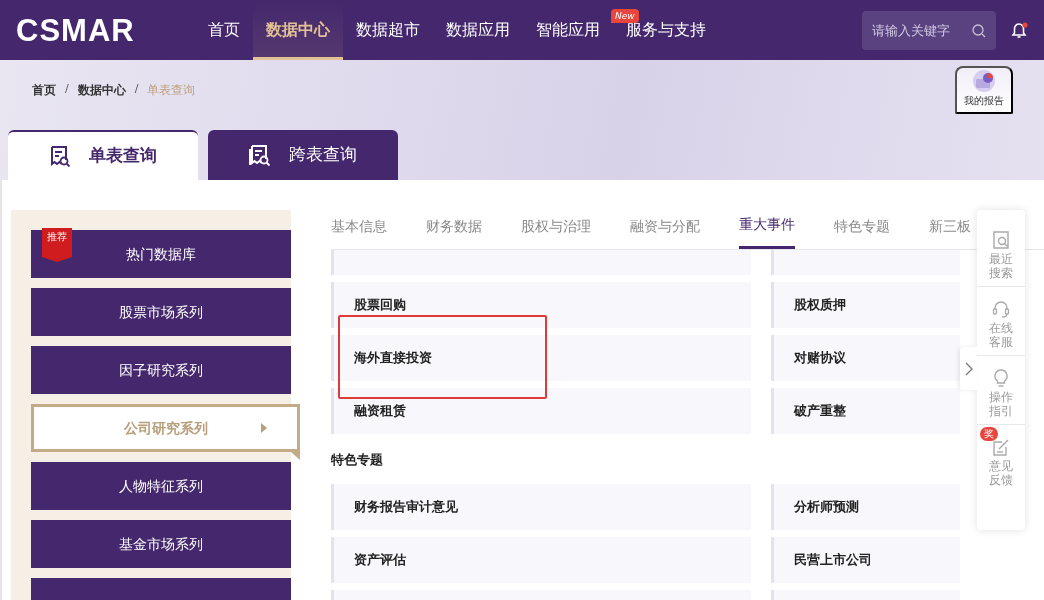  What do you see at coordinates (264, 428) in the screenshot?
I see `caret-icon` at bounding box center [264, 428].